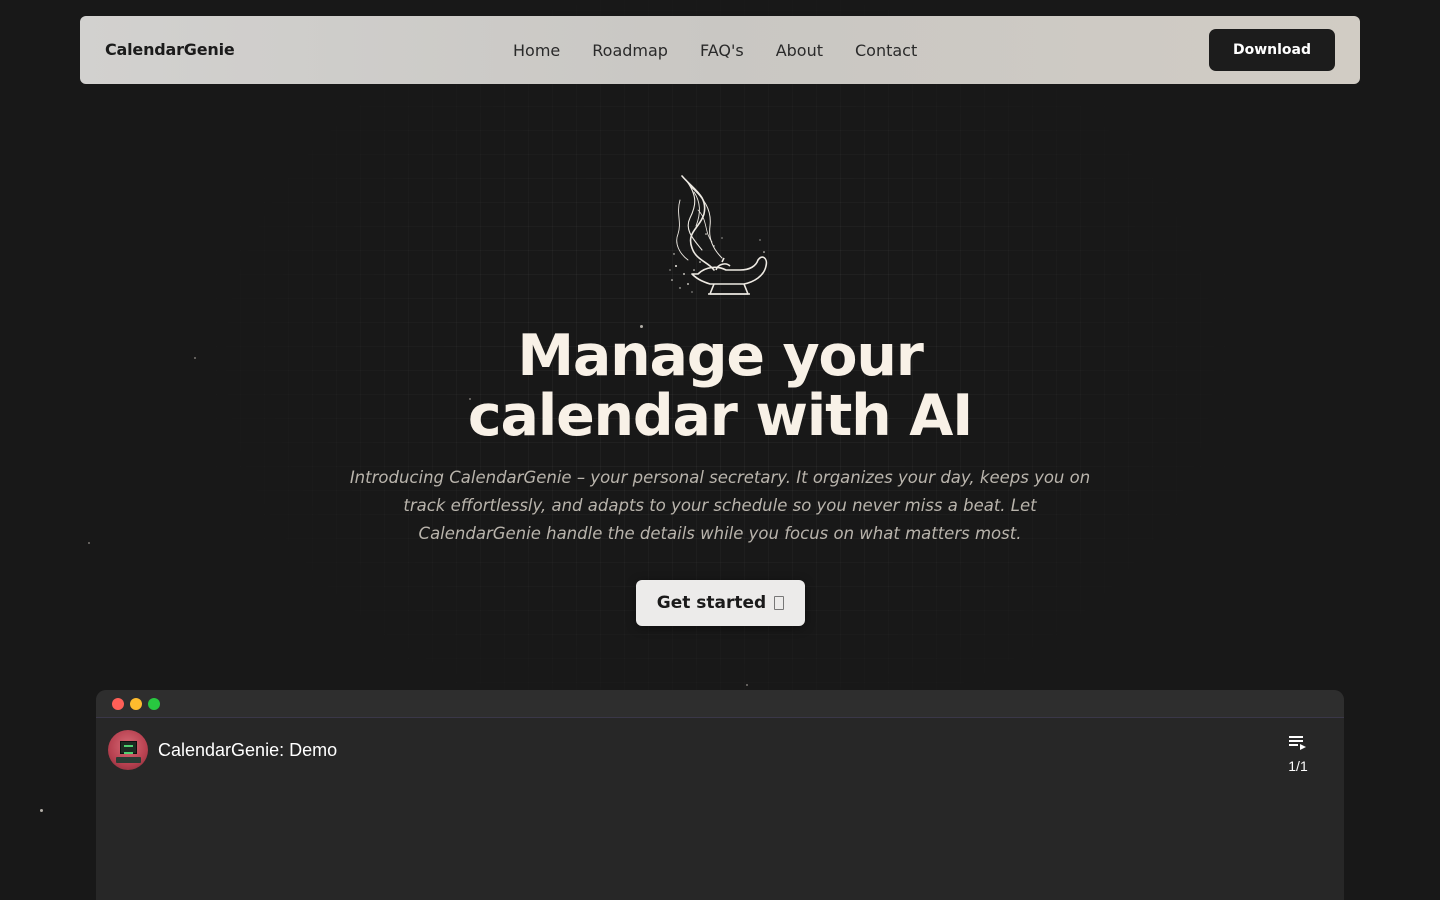 The height and width of the screenshot is (900, 1440). Describe the element at coordinates (1297, 743) in the screenshot. I see `playlist-icon` at that location.